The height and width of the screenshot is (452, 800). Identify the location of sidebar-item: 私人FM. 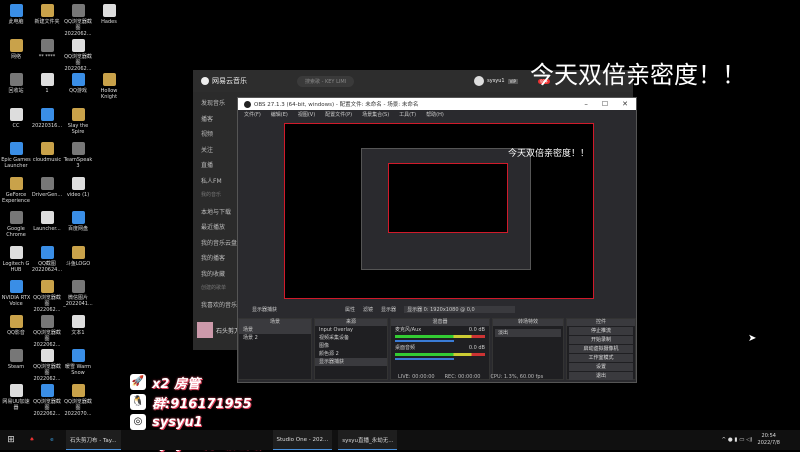
(217, 184).